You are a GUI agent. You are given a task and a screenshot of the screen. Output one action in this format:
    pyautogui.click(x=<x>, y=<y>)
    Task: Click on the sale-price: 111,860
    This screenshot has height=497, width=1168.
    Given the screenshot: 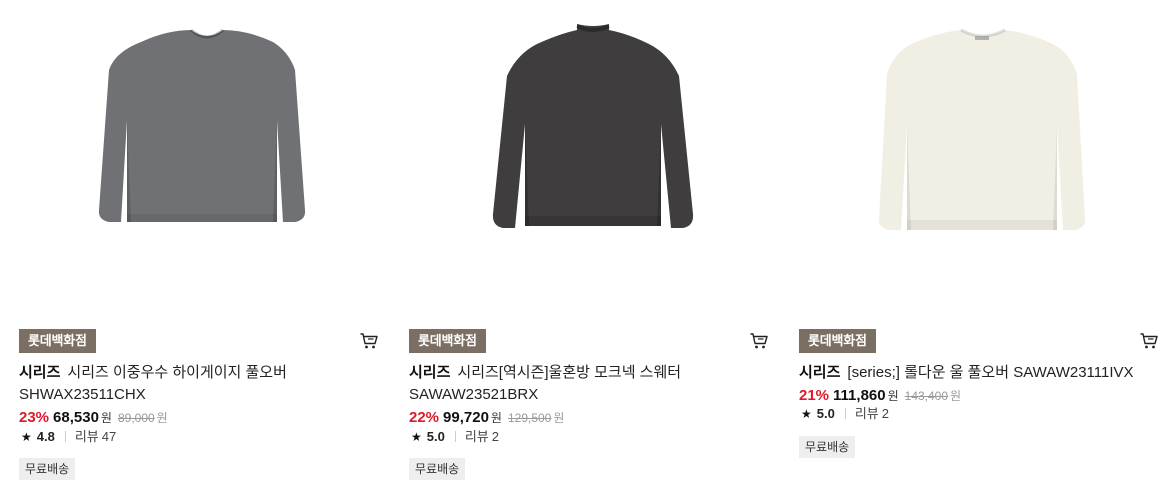 What is the action you would take?
    pyautogui.click(x=859, y=395)
    